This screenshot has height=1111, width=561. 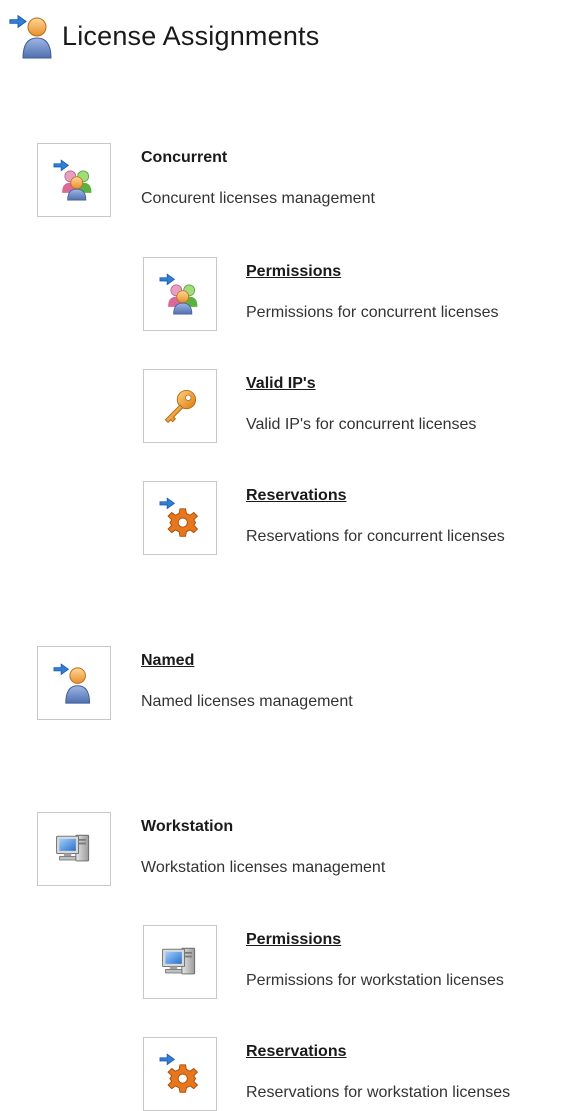 What do you see at coordinates (191, 35) in the screenshot?
I see `page-title: License Assignments` at bounding box center [191, 35].